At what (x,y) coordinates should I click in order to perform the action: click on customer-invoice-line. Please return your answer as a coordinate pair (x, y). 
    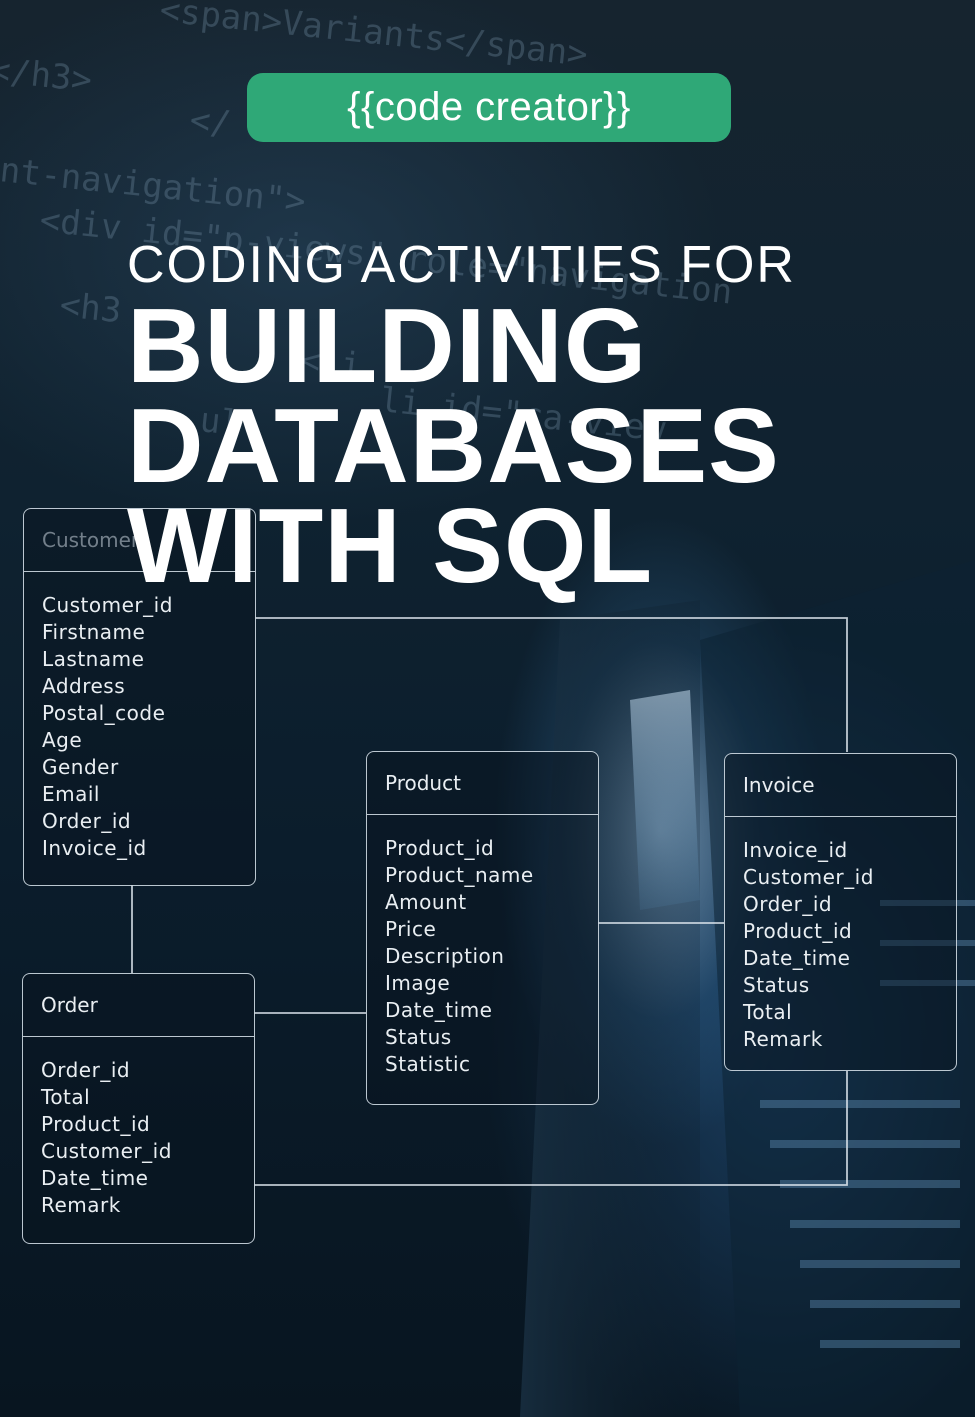
    Looking at the image, I should click on (551, 684).